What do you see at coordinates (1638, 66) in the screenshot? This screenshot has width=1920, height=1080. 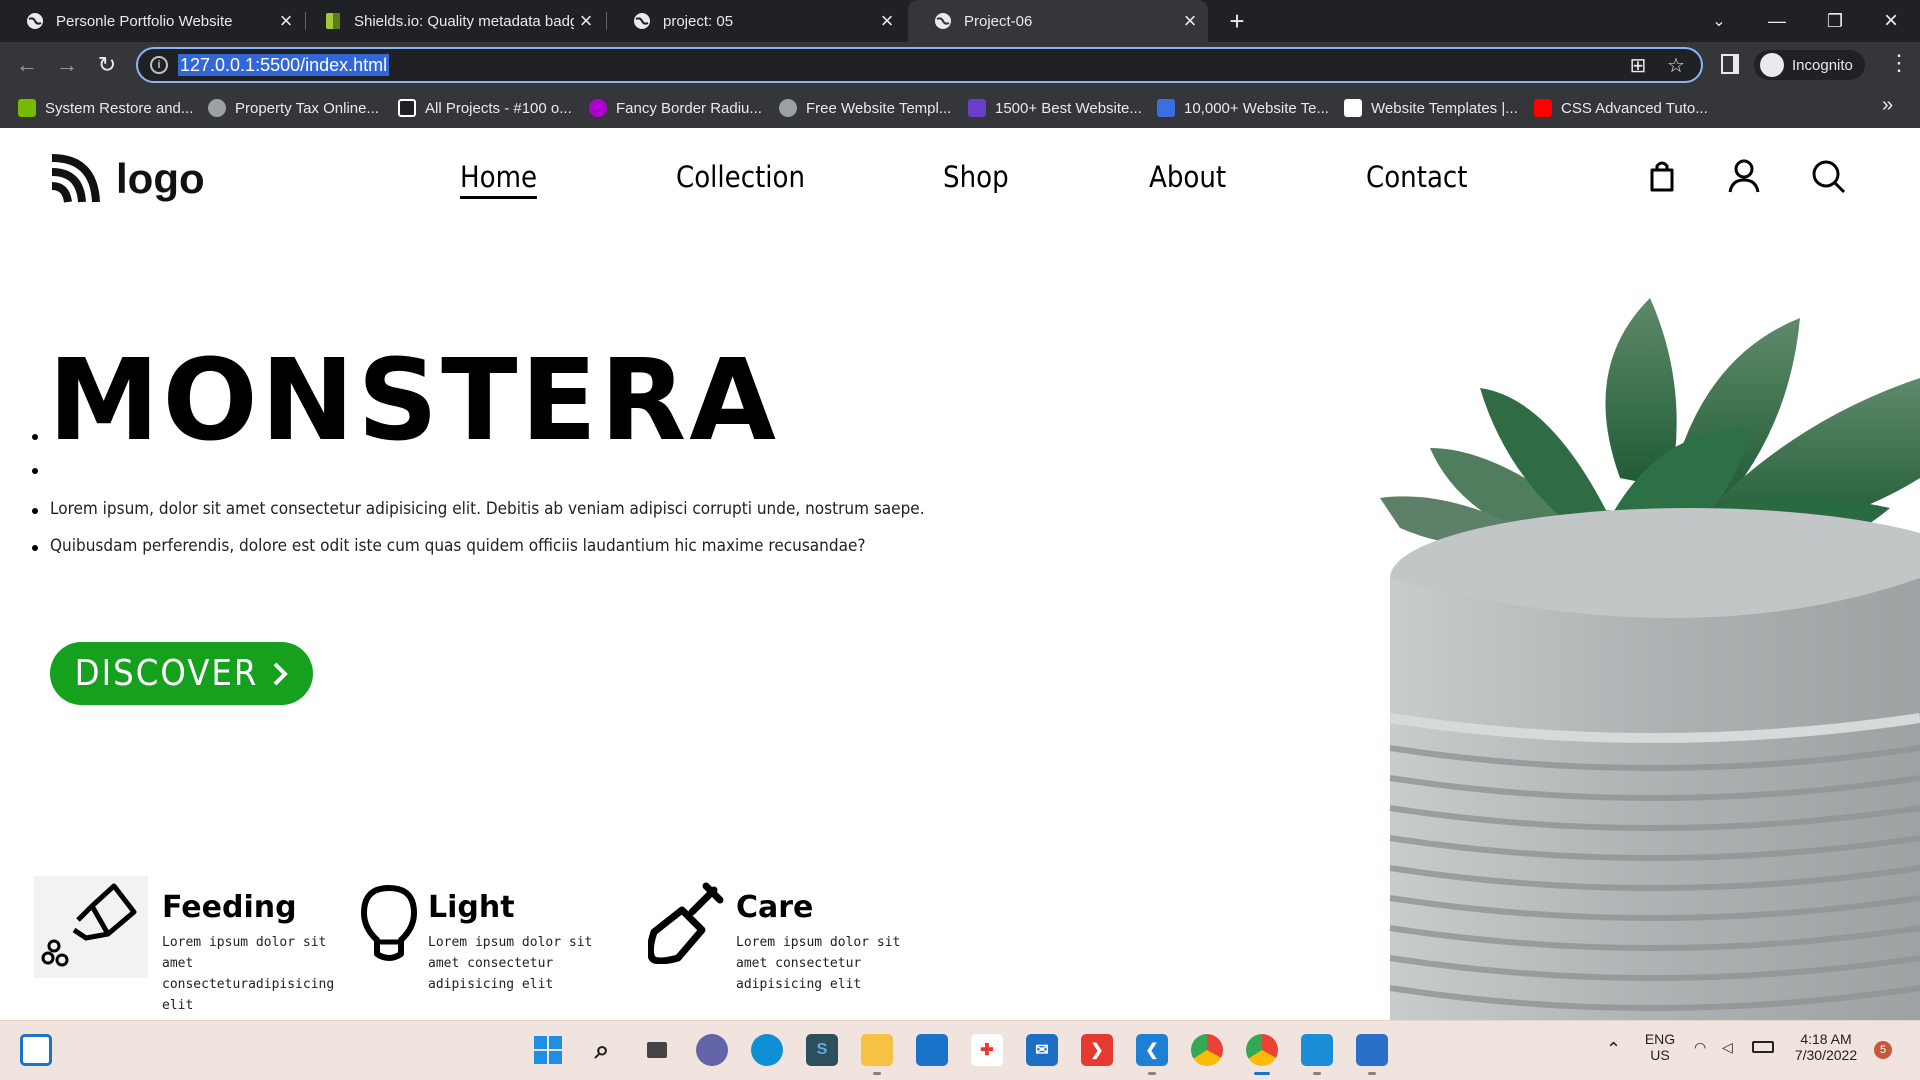 I see `qr-code-icon: ⊞` at bounding box center [1638, 66].